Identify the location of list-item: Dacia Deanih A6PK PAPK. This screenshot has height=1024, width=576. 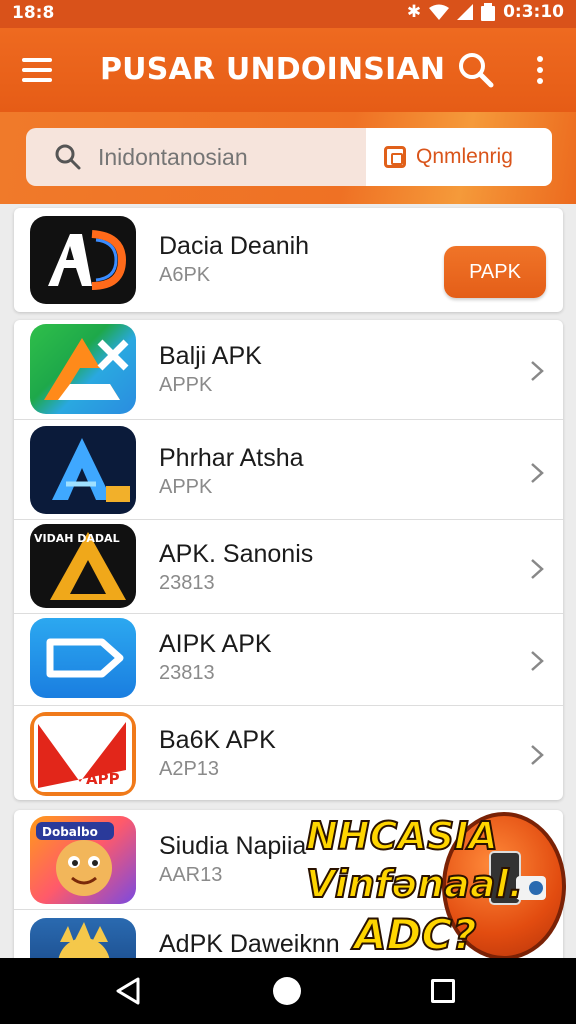
(288, 260).